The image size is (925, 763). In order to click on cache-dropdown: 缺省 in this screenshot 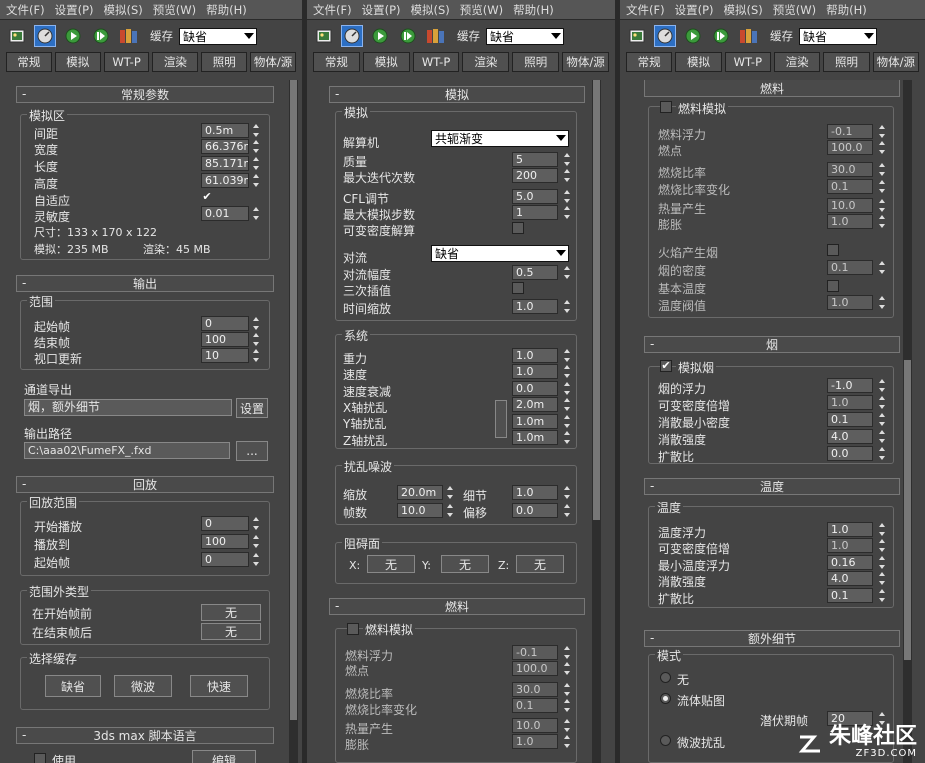, I will do `click(525, 36)`.